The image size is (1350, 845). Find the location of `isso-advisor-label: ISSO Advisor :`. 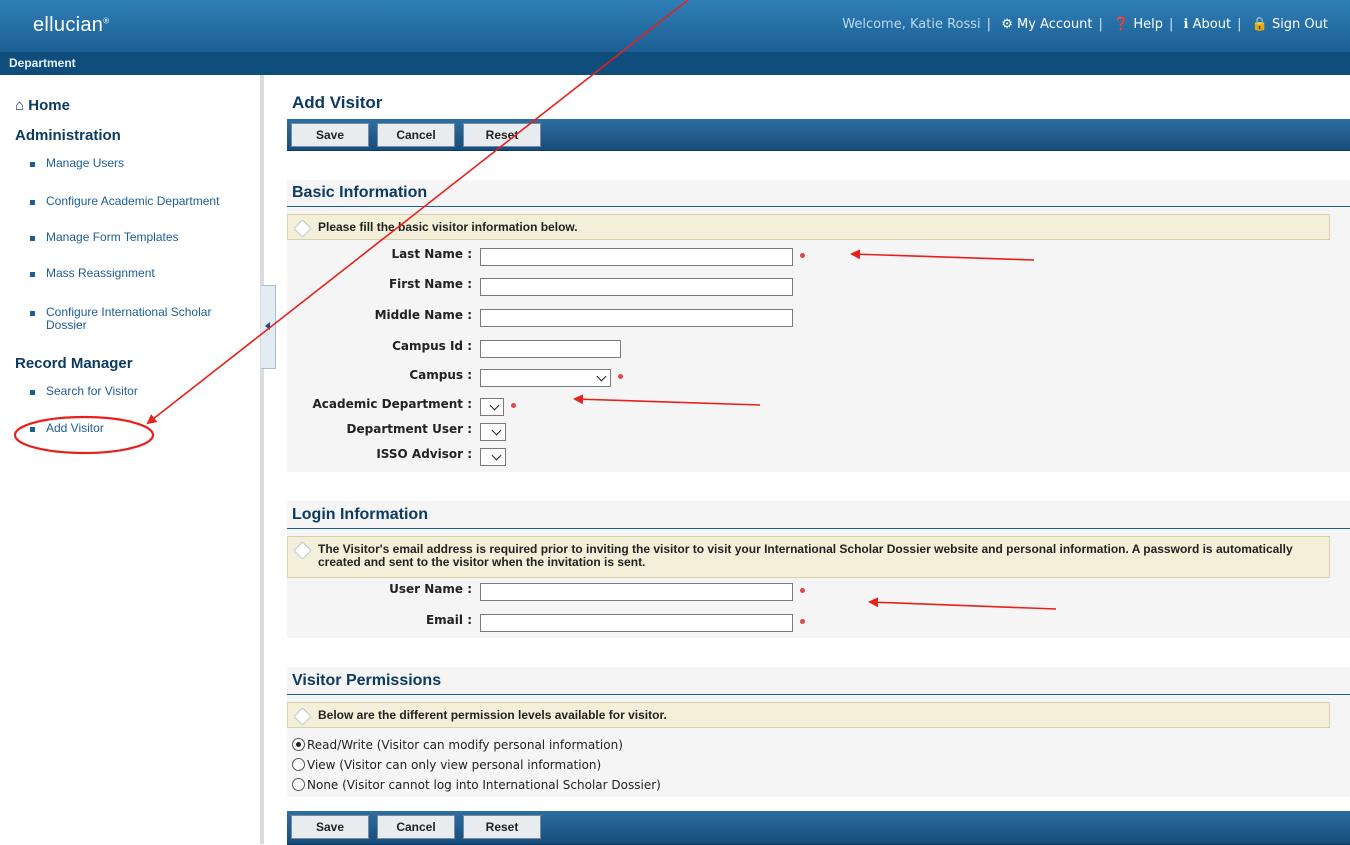

isso-advisor-label: ISSO Advisor : is located at coordinates (424, 454).